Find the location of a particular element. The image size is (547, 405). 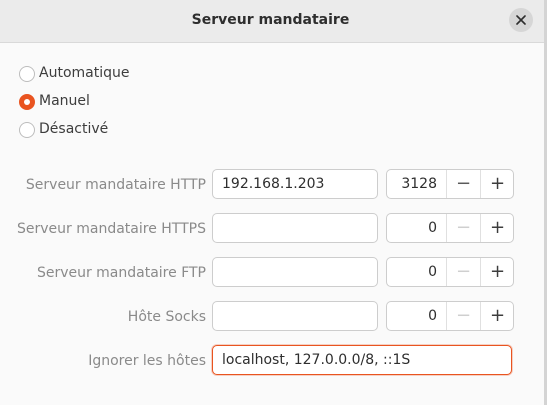

close-button is located at coordinates (521, 20).